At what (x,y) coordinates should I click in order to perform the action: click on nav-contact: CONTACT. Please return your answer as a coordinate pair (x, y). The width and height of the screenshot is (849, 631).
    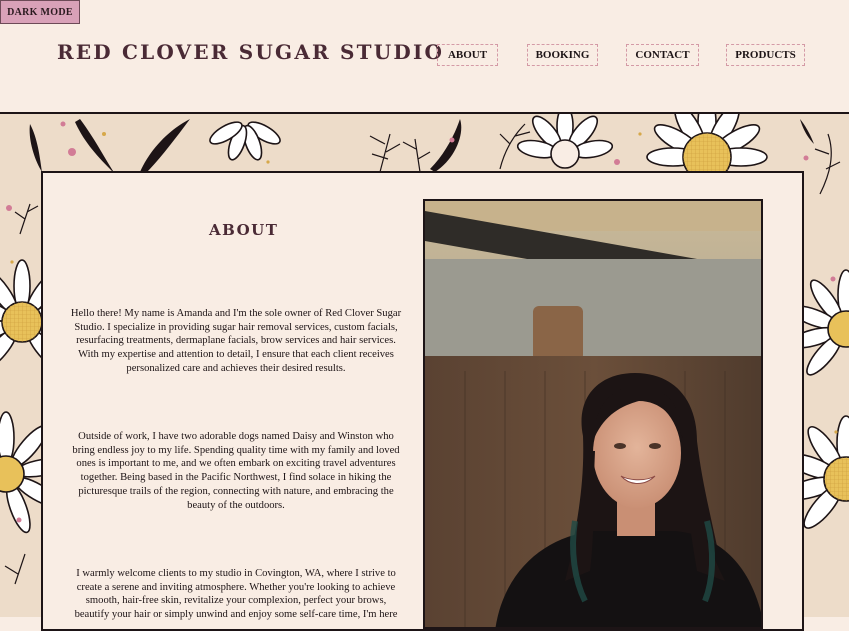
    Looking at the image, I should click on (662, 55).